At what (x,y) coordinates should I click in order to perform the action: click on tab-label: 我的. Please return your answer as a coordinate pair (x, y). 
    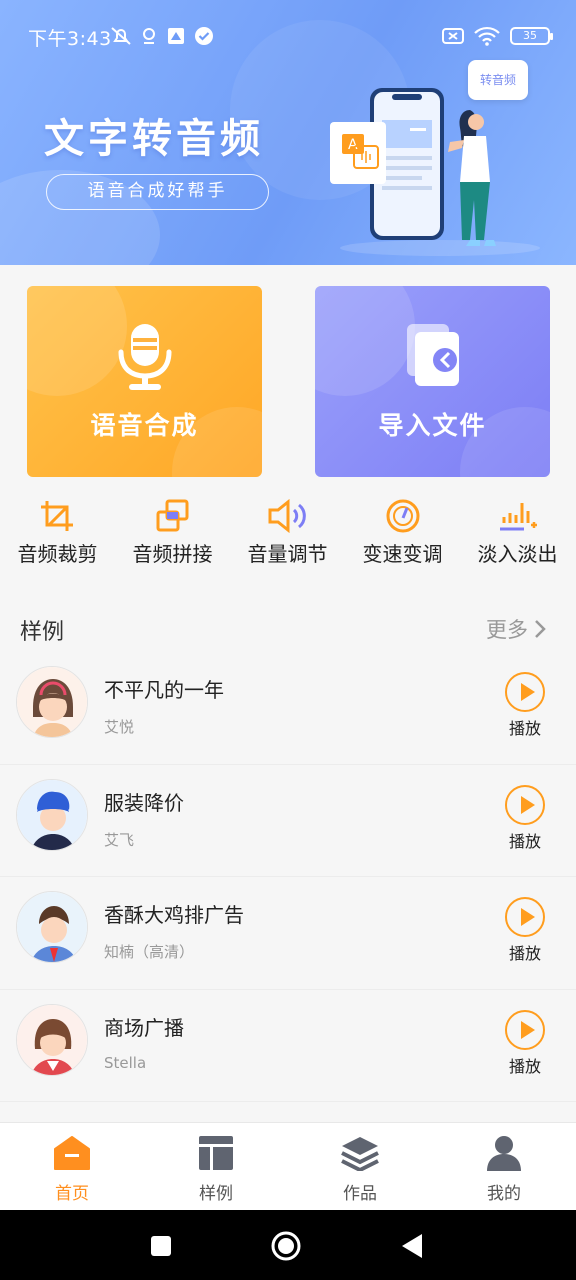
    Looking at the image, I should click on (504, 1194).